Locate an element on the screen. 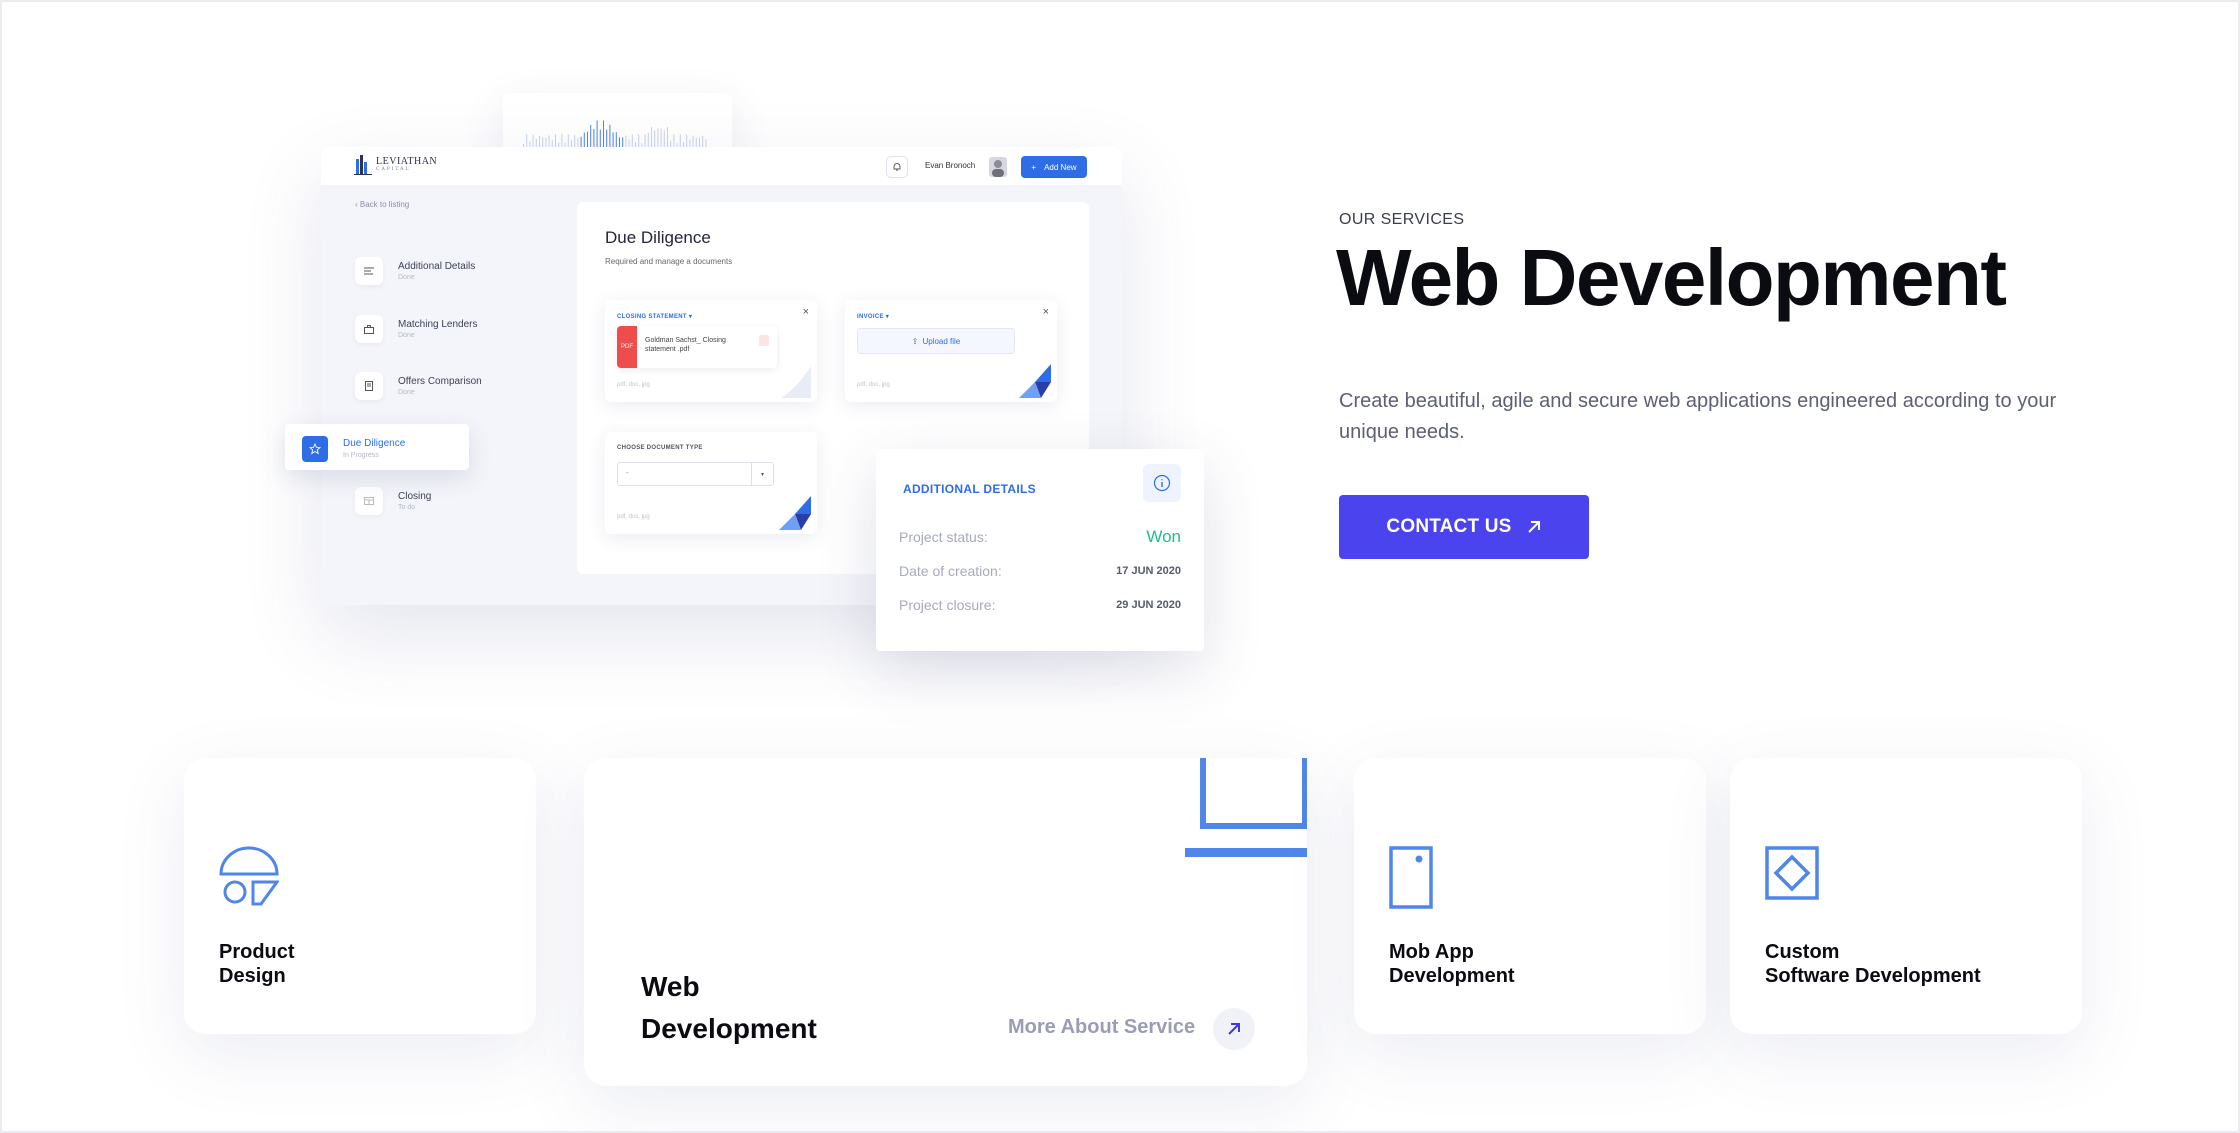 The image size is (2240, 1133). mobile-icon is located at coordinates (1411, 877).